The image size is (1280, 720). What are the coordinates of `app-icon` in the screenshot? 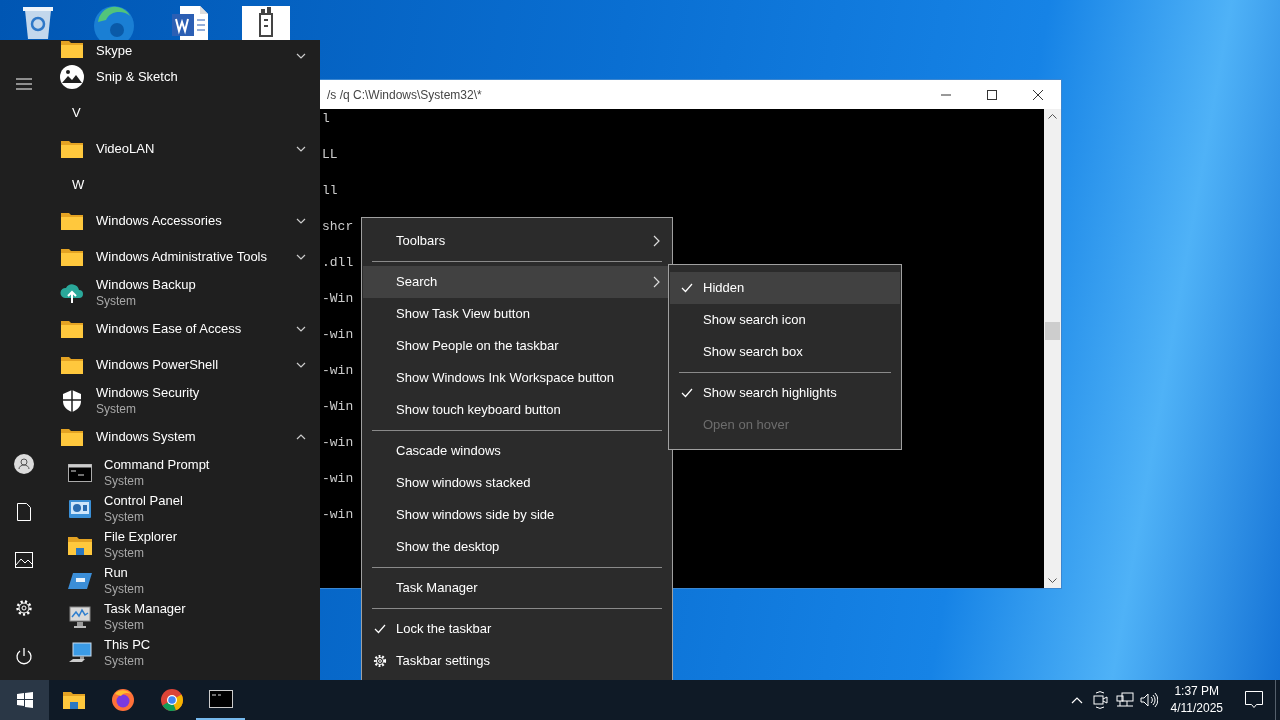 It's located at (266, 22).